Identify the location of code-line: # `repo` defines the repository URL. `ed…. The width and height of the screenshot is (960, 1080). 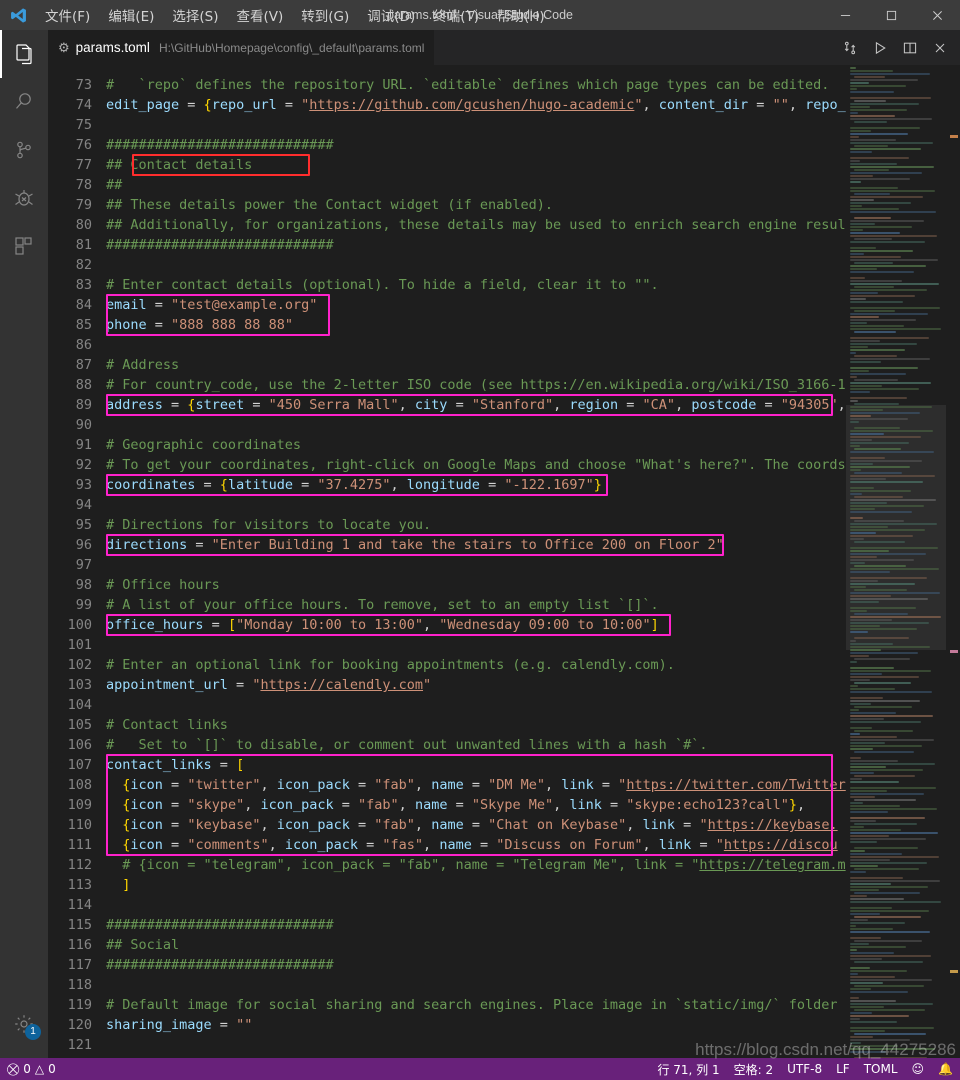
(476, 85).